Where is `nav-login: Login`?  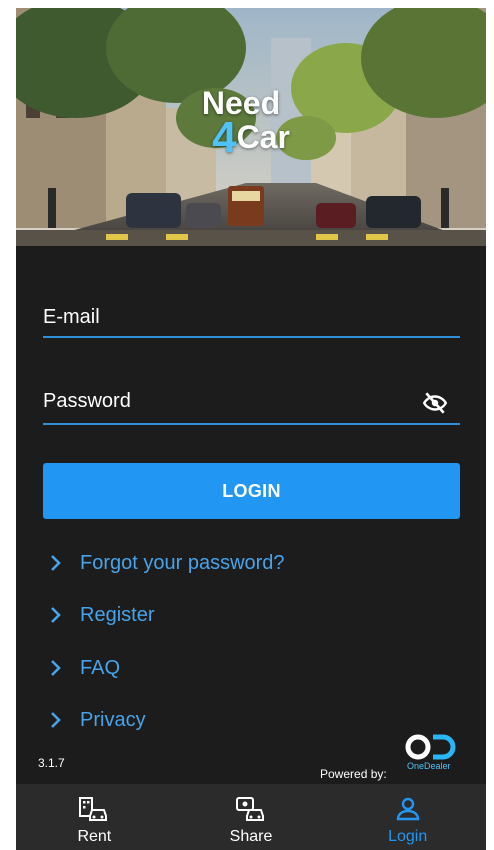
nav-login: Login is located at coordinates (407, 817).